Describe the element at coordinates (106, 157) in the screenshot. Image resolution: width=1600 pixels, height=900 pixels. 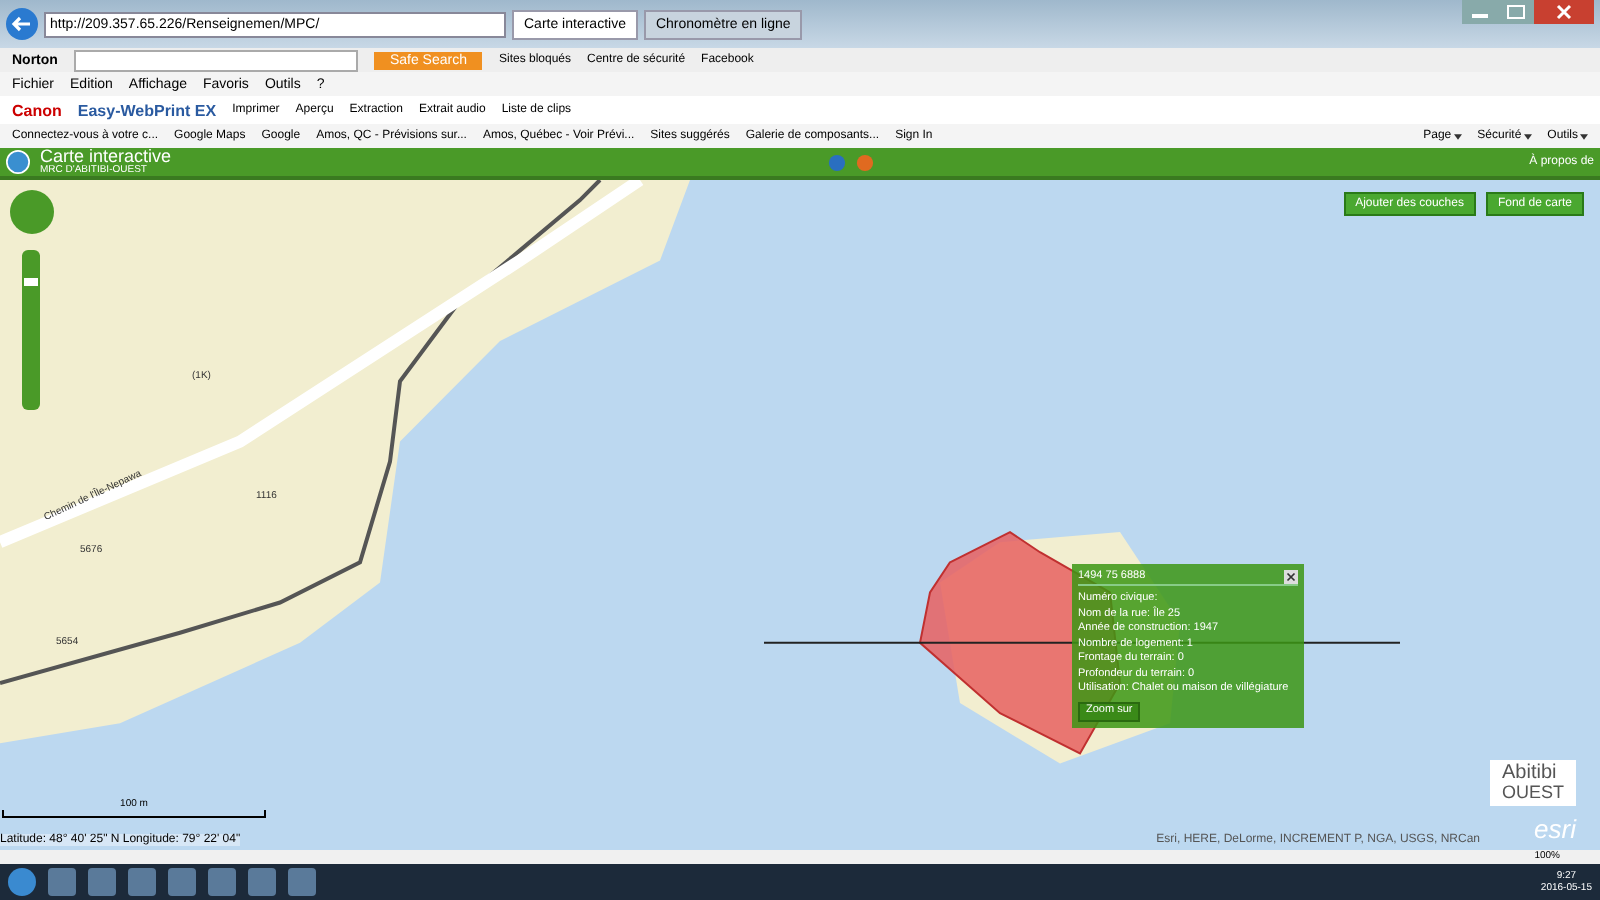
I see `app-title: Carte interactive` at that location.